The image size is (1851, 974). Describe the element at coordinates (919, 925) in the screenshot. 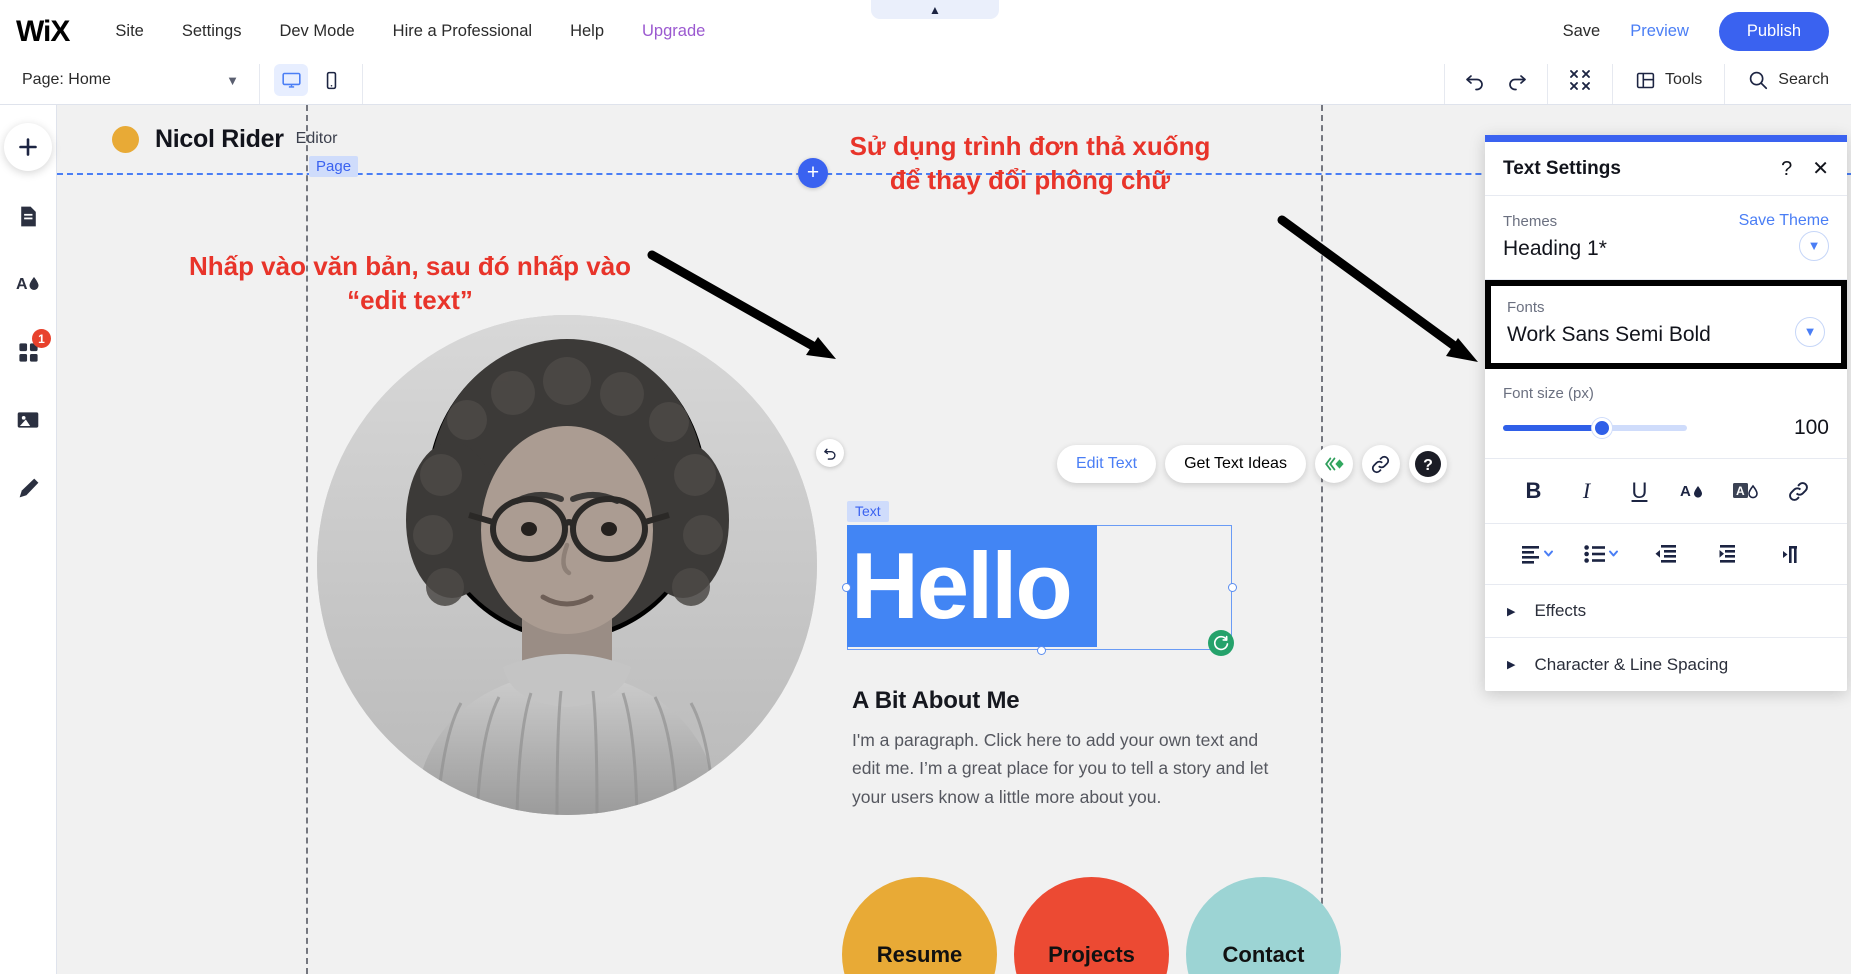

I see `circle-button-resume: Resume` at that location.